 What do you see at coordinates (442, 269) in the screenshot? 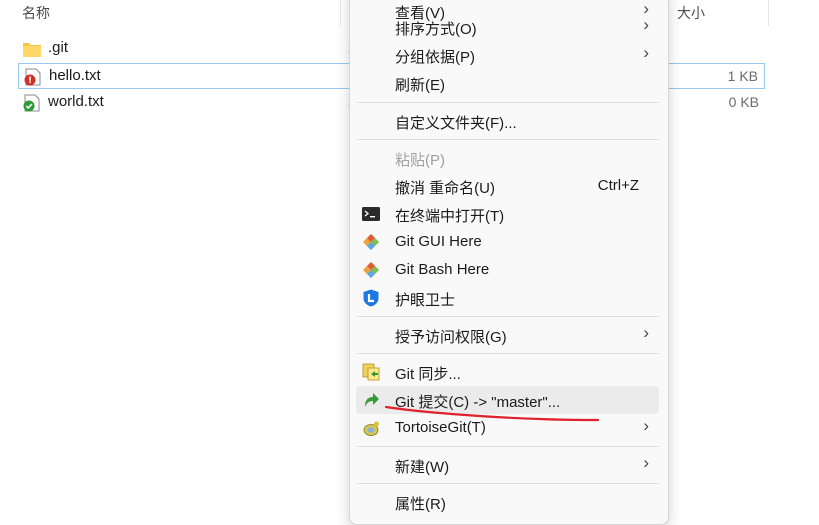
I see `menu-item-label: Git Bash Here` at bounding box center [442, 269].